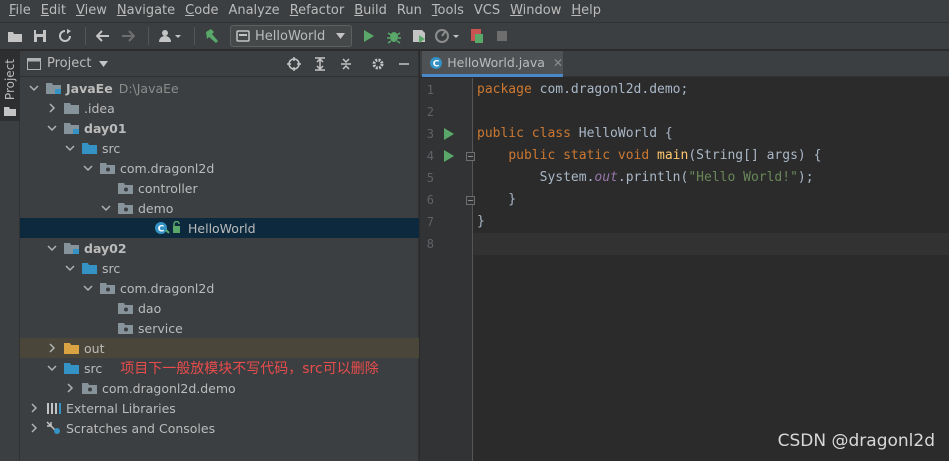 This screenshot has height=461, width=949. What do you see at coordinates (206, 10) in the screenshot?
I see `menu-label: ode` at bounding box center [206, 10].